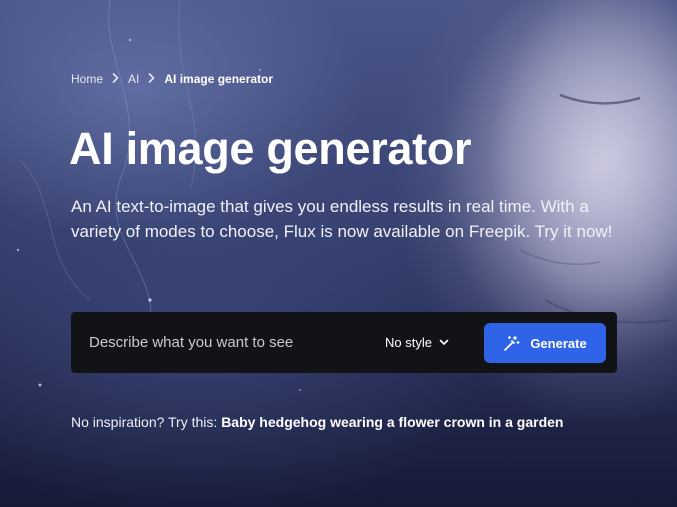  Describe the element at coordinates (219, 78) in the screenshot. I see `breadcrumb-current: AI image generator` at that location.